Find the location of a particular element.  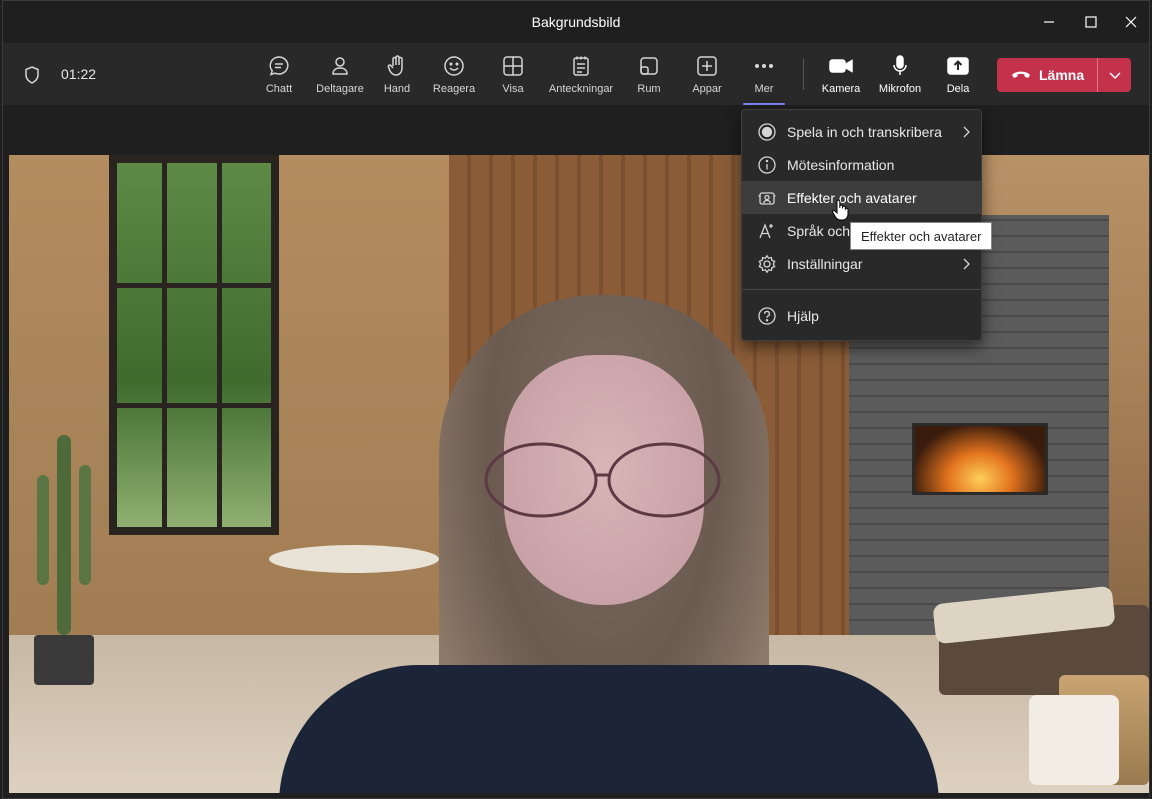

chat-button: Chatt is located at coordinates (279, 77).